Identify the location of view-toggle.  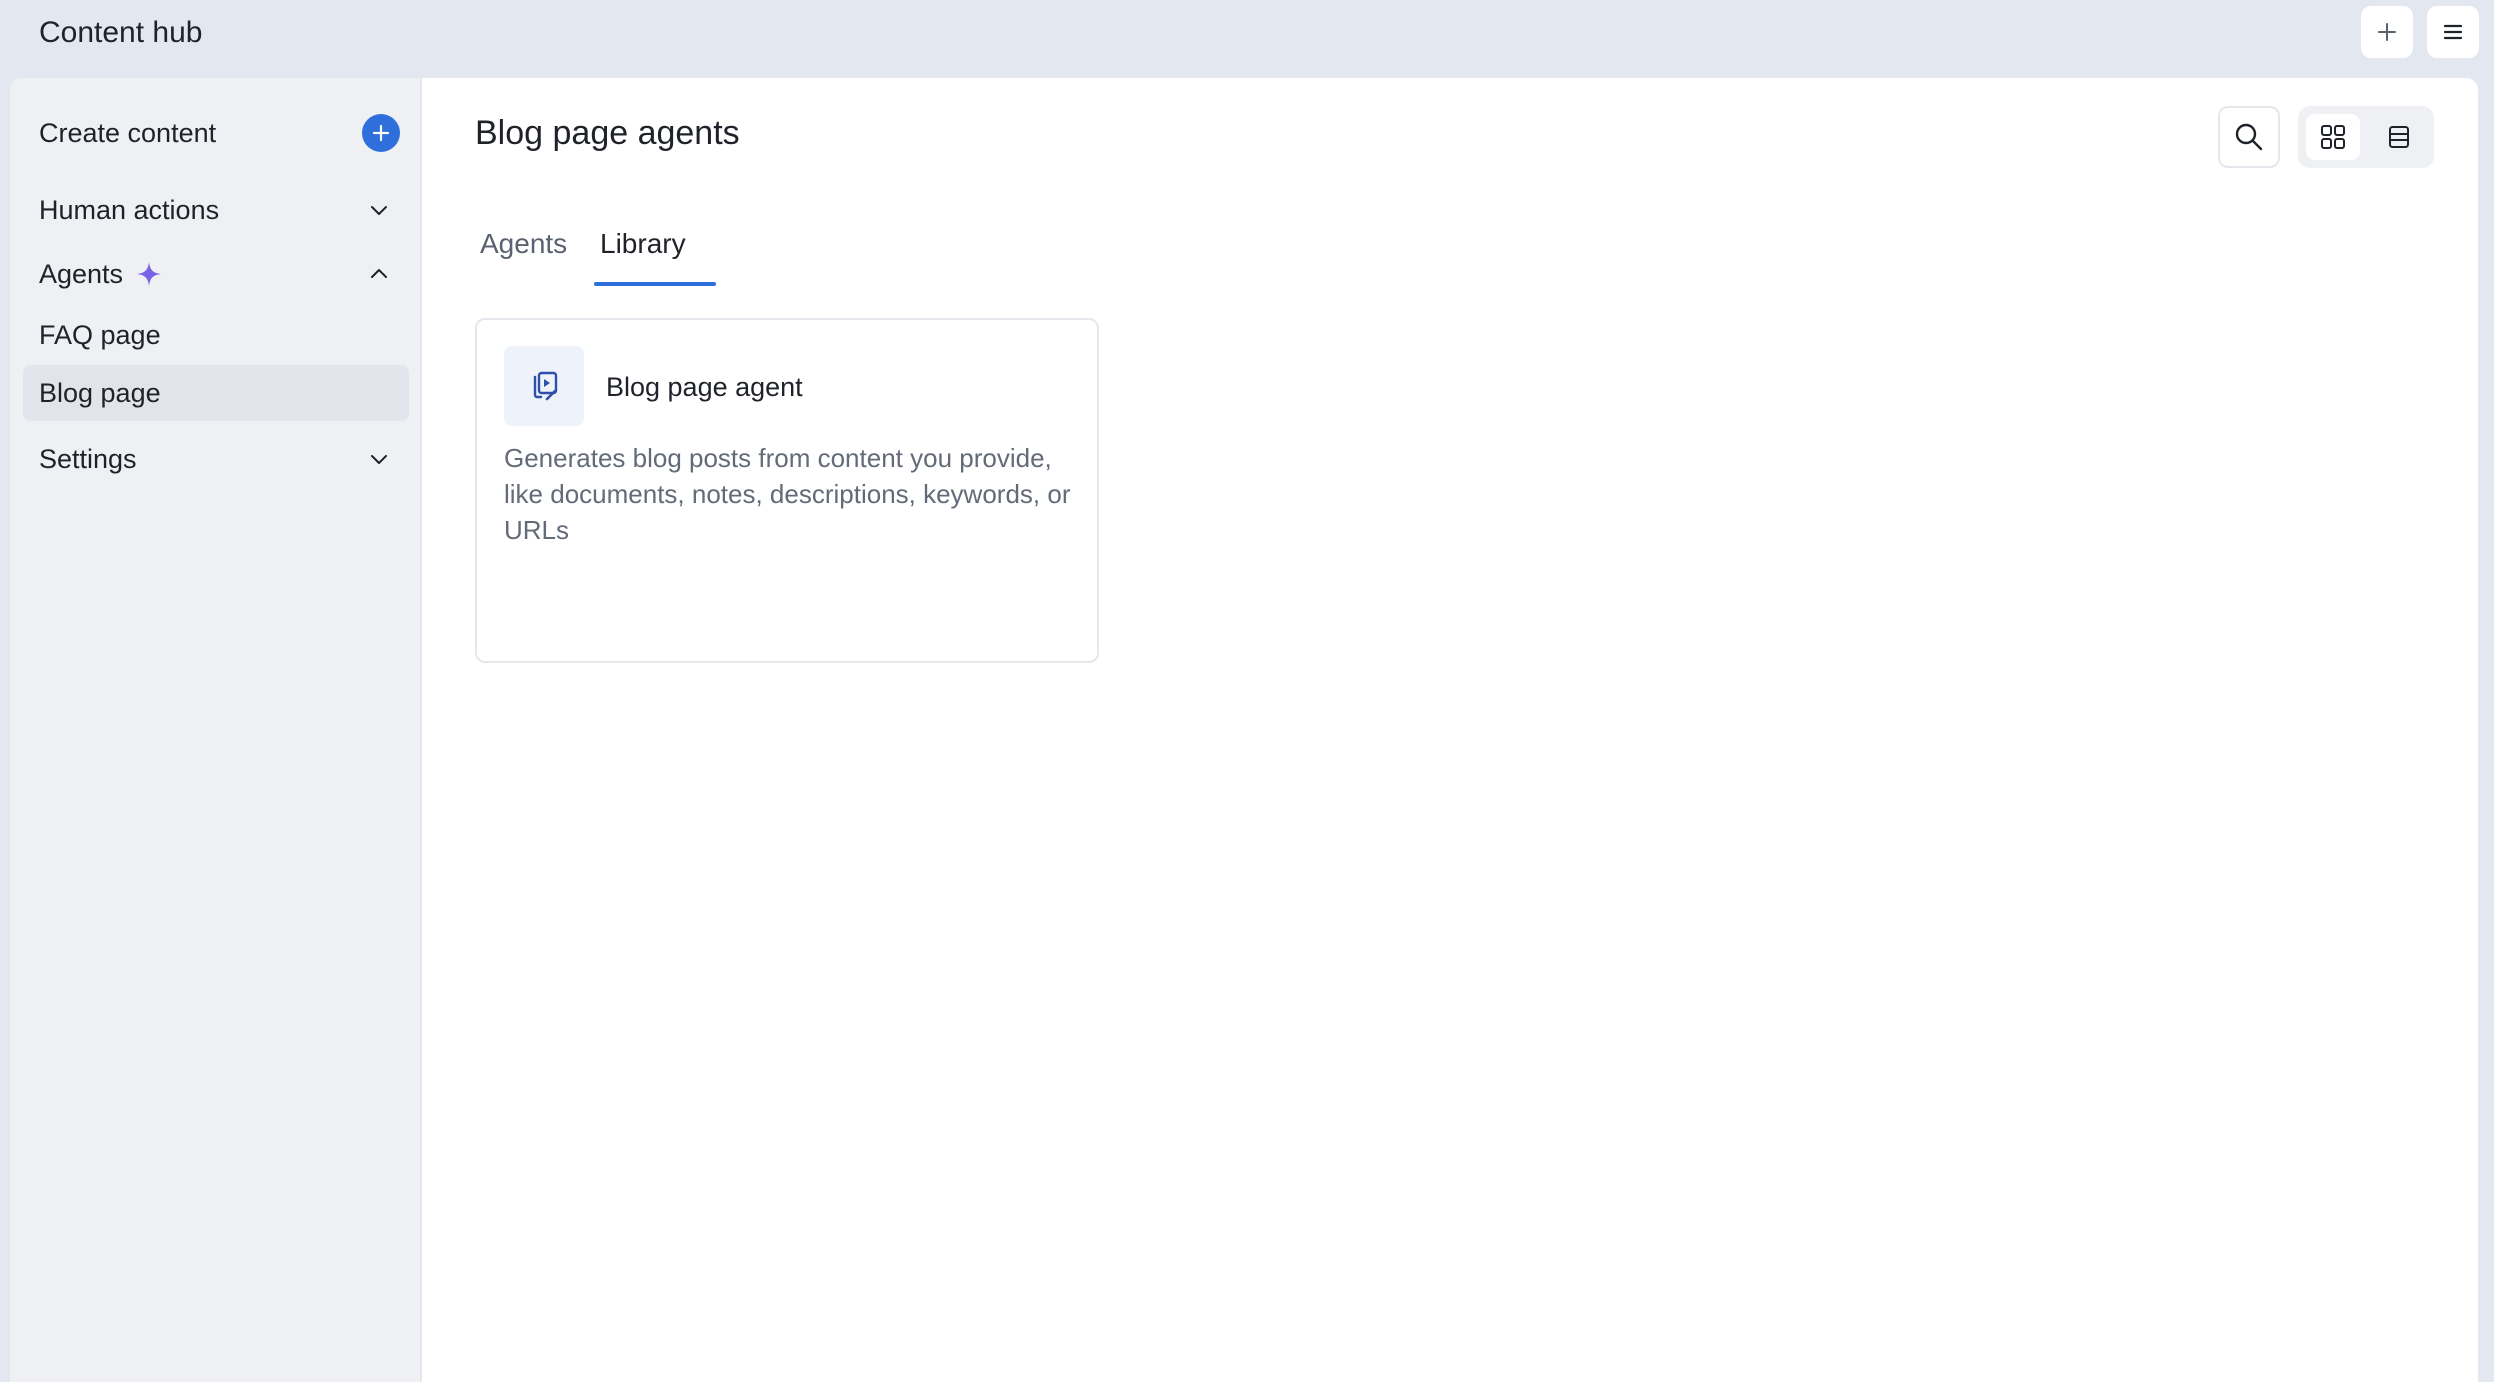
(2366, 137).